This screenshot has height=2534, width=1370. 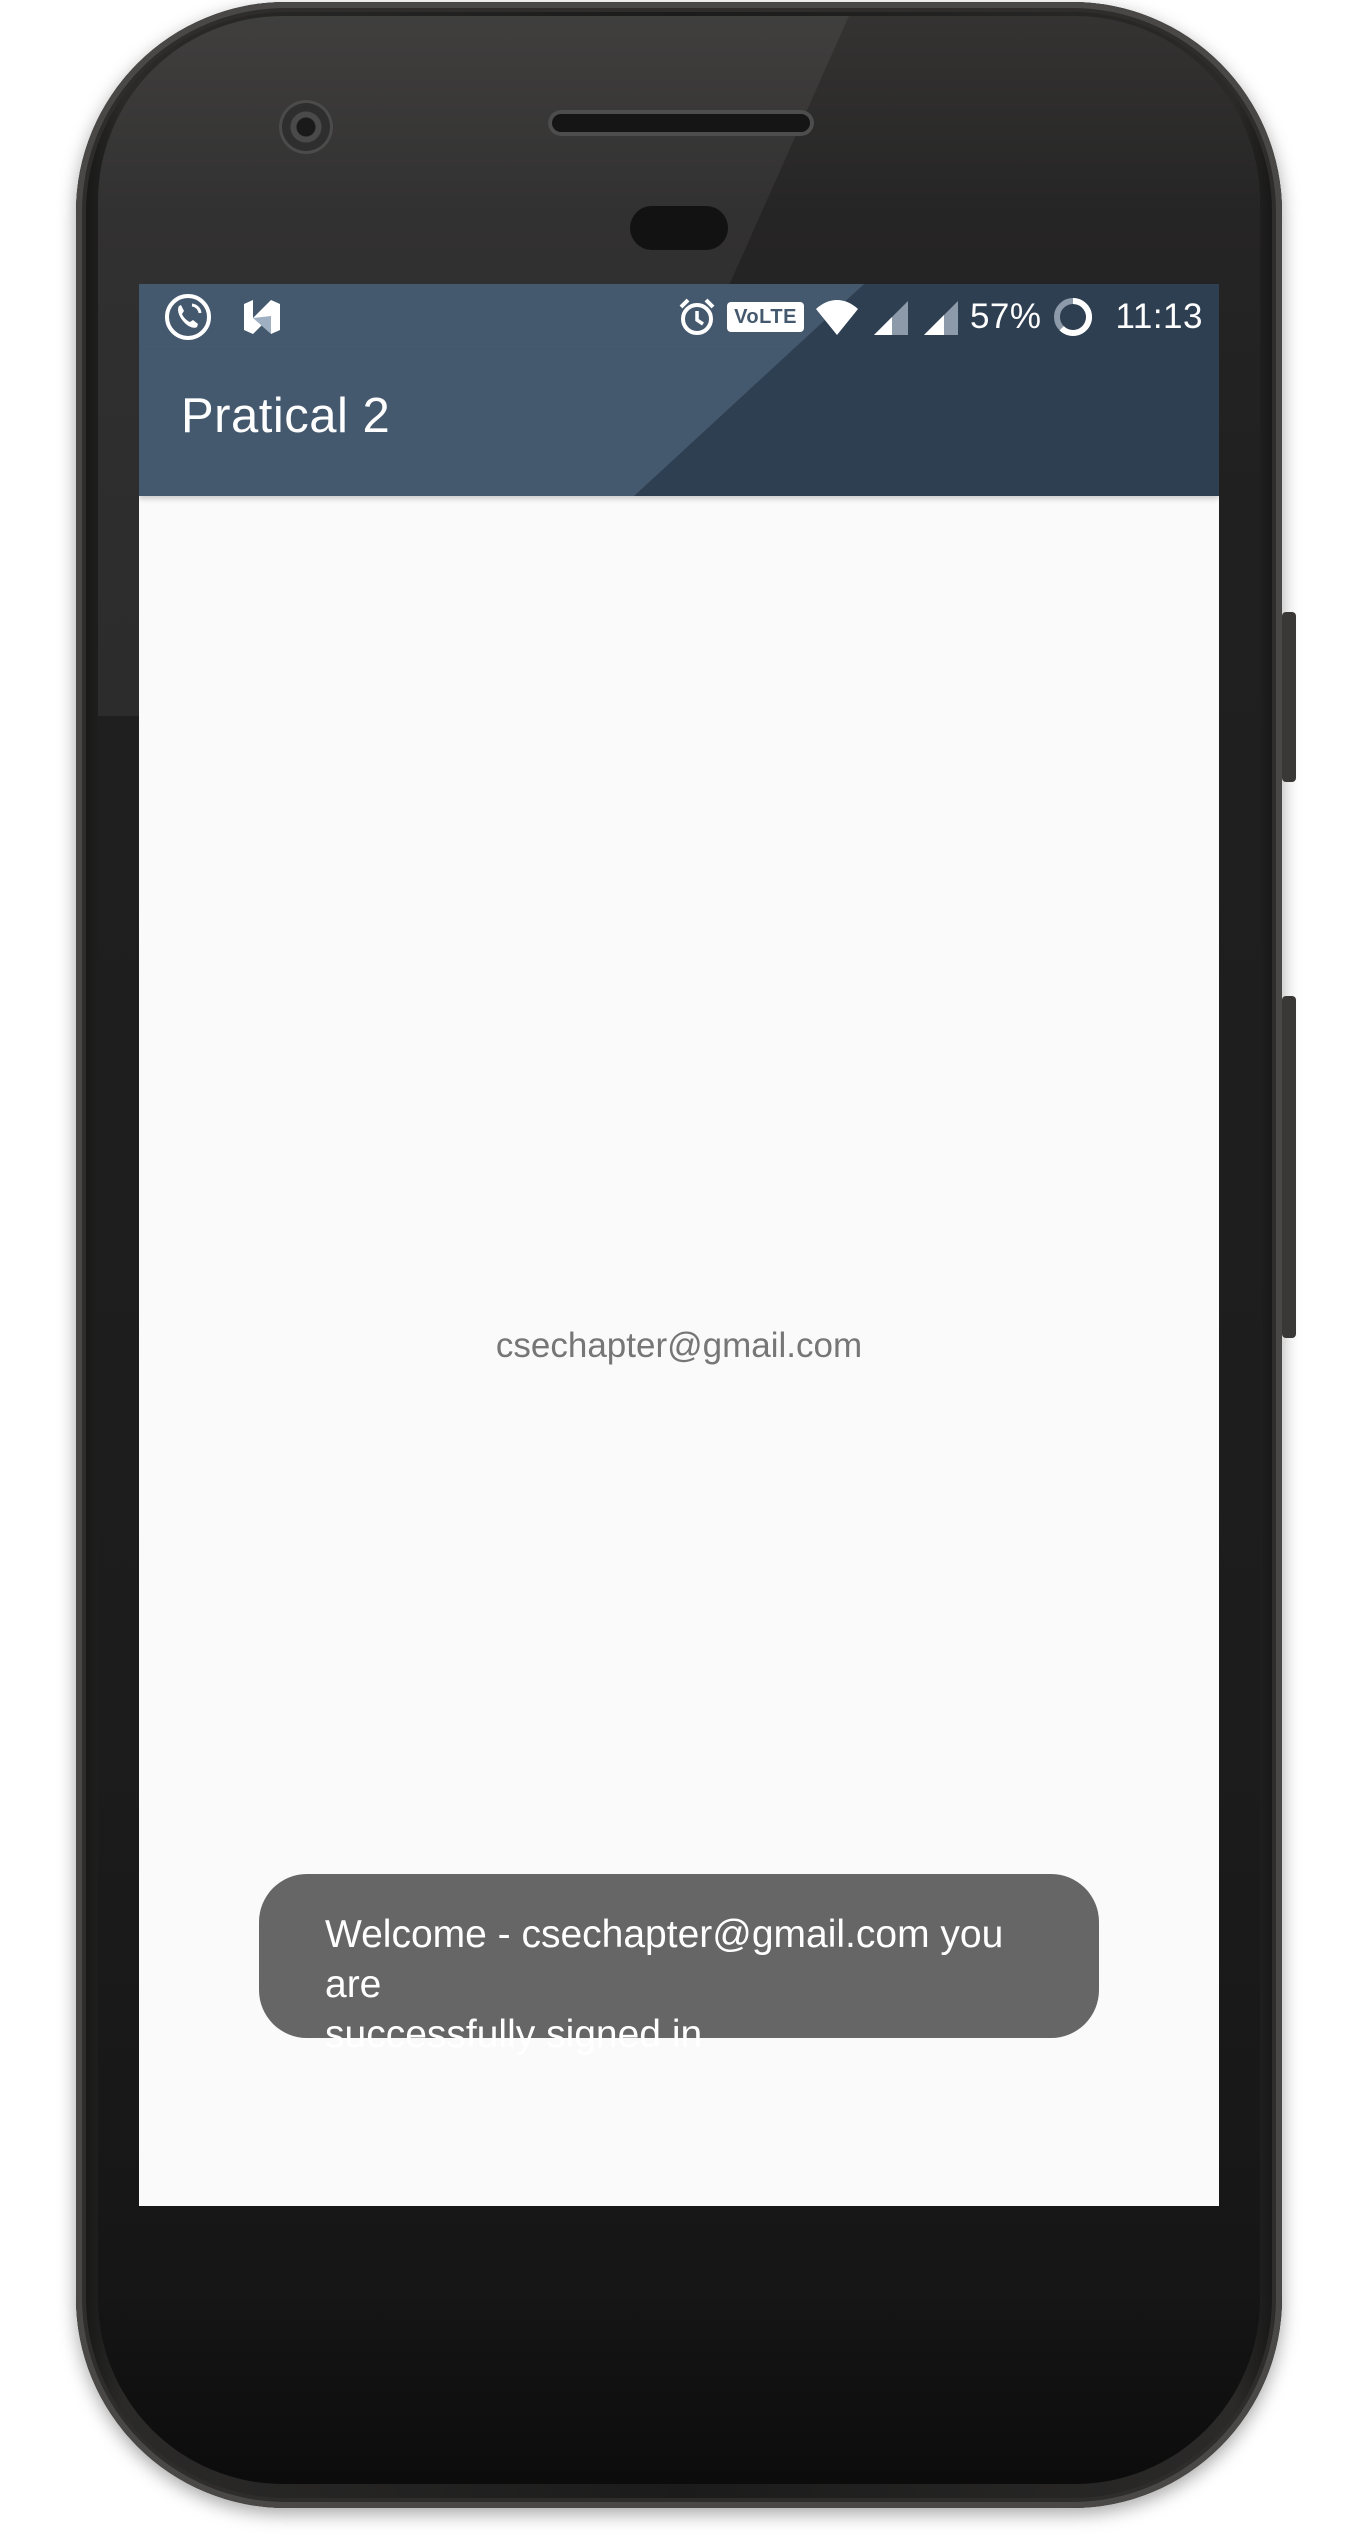 What do you see at coordinates (514, 2034) in the screenshot?
I see `toast-line-2: successfully signed in` at bounding box center [514, 2034].